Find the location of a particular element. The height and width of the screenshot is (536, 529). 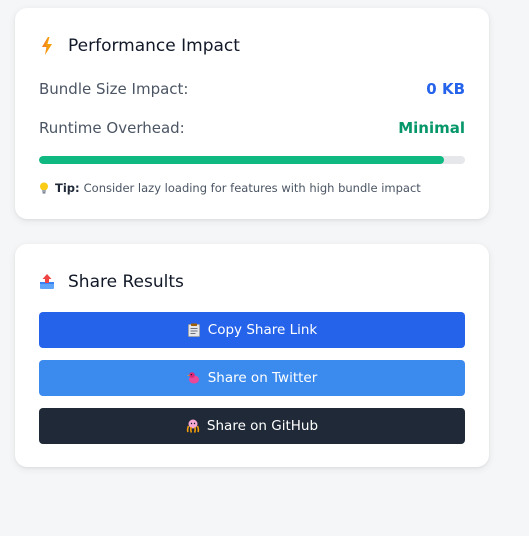

bundle-size-label: Bundle Size Impact: is located at coordinates (114, 89).